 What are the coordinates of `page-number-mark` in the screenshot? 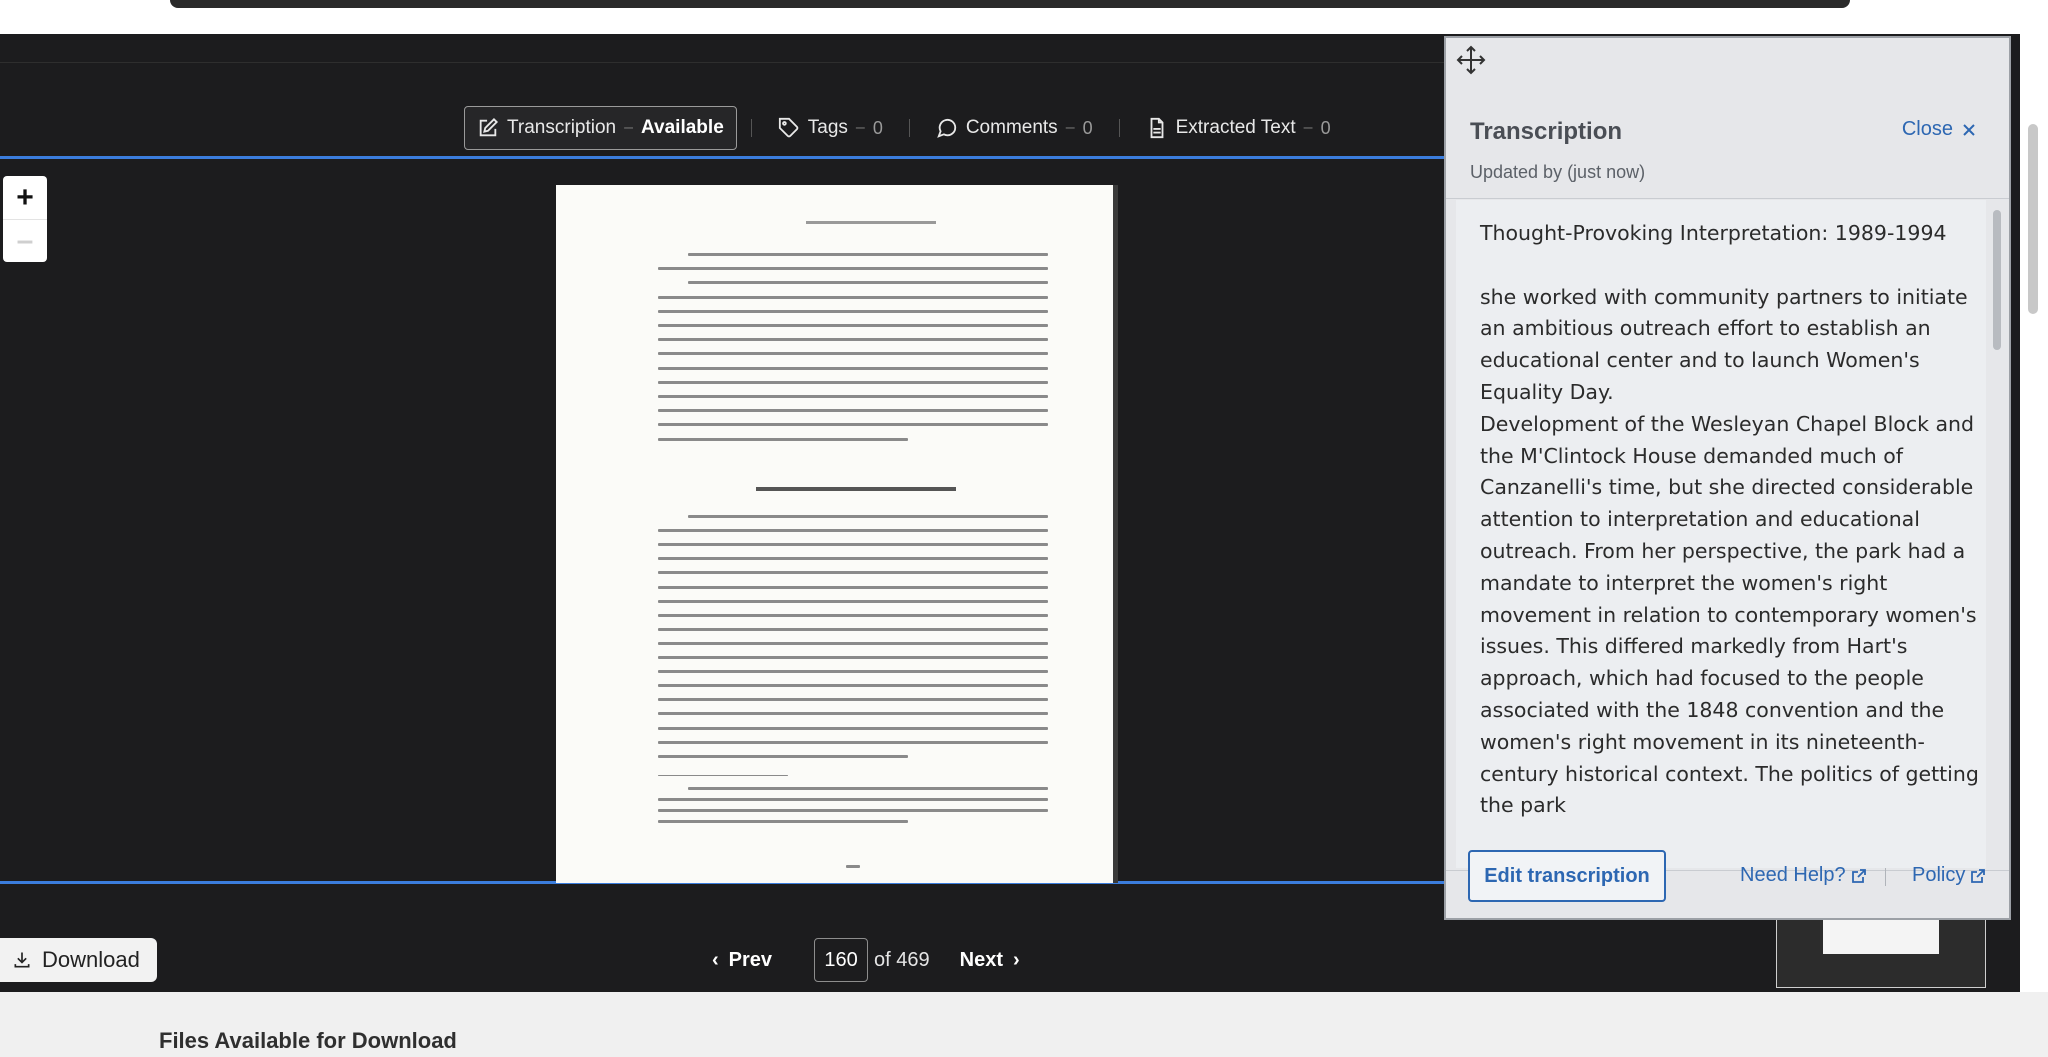 It's located at (853, 866).